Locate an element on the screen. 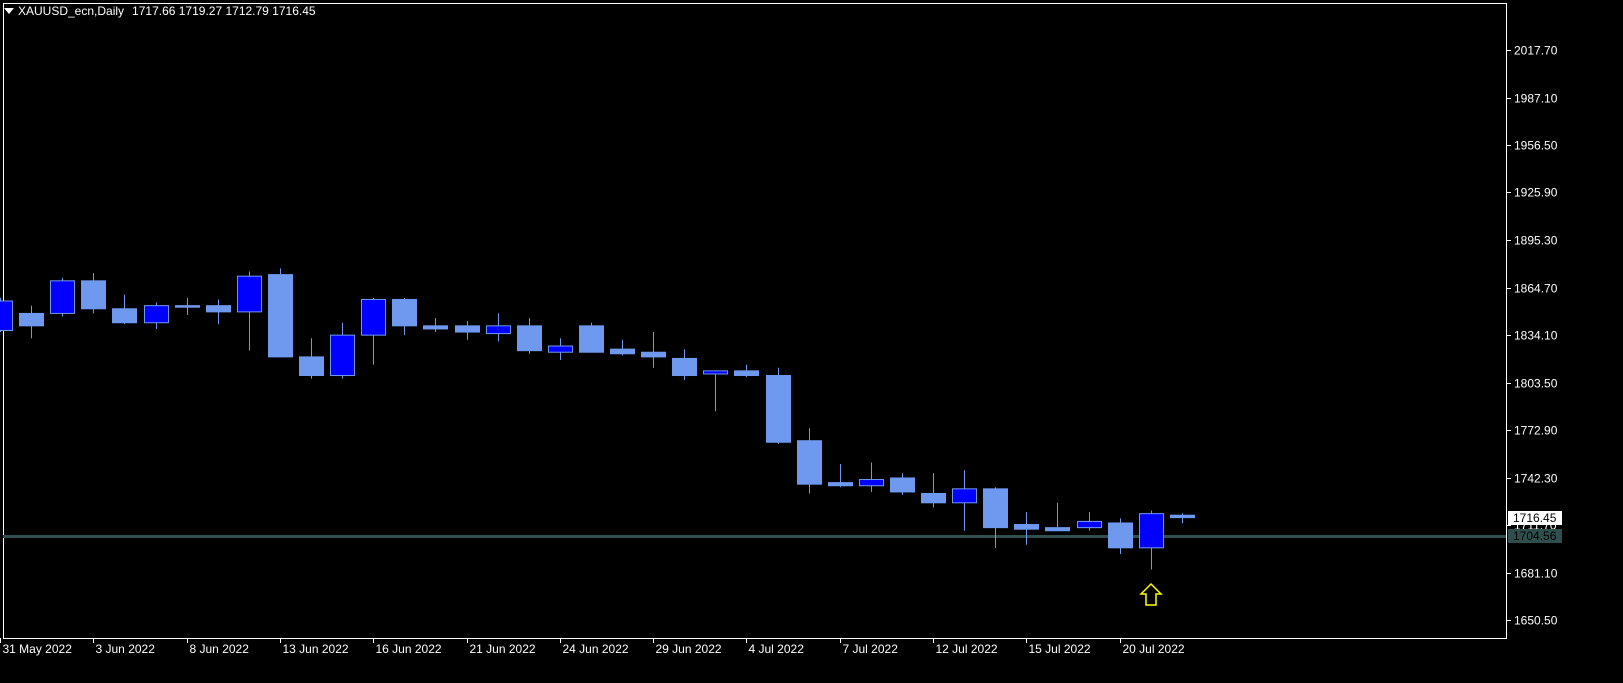 The height and width of the screenshot is (683, 1623). x-axis-tick-label: 21 Jun 2022 is located at coordinates (503, 649).